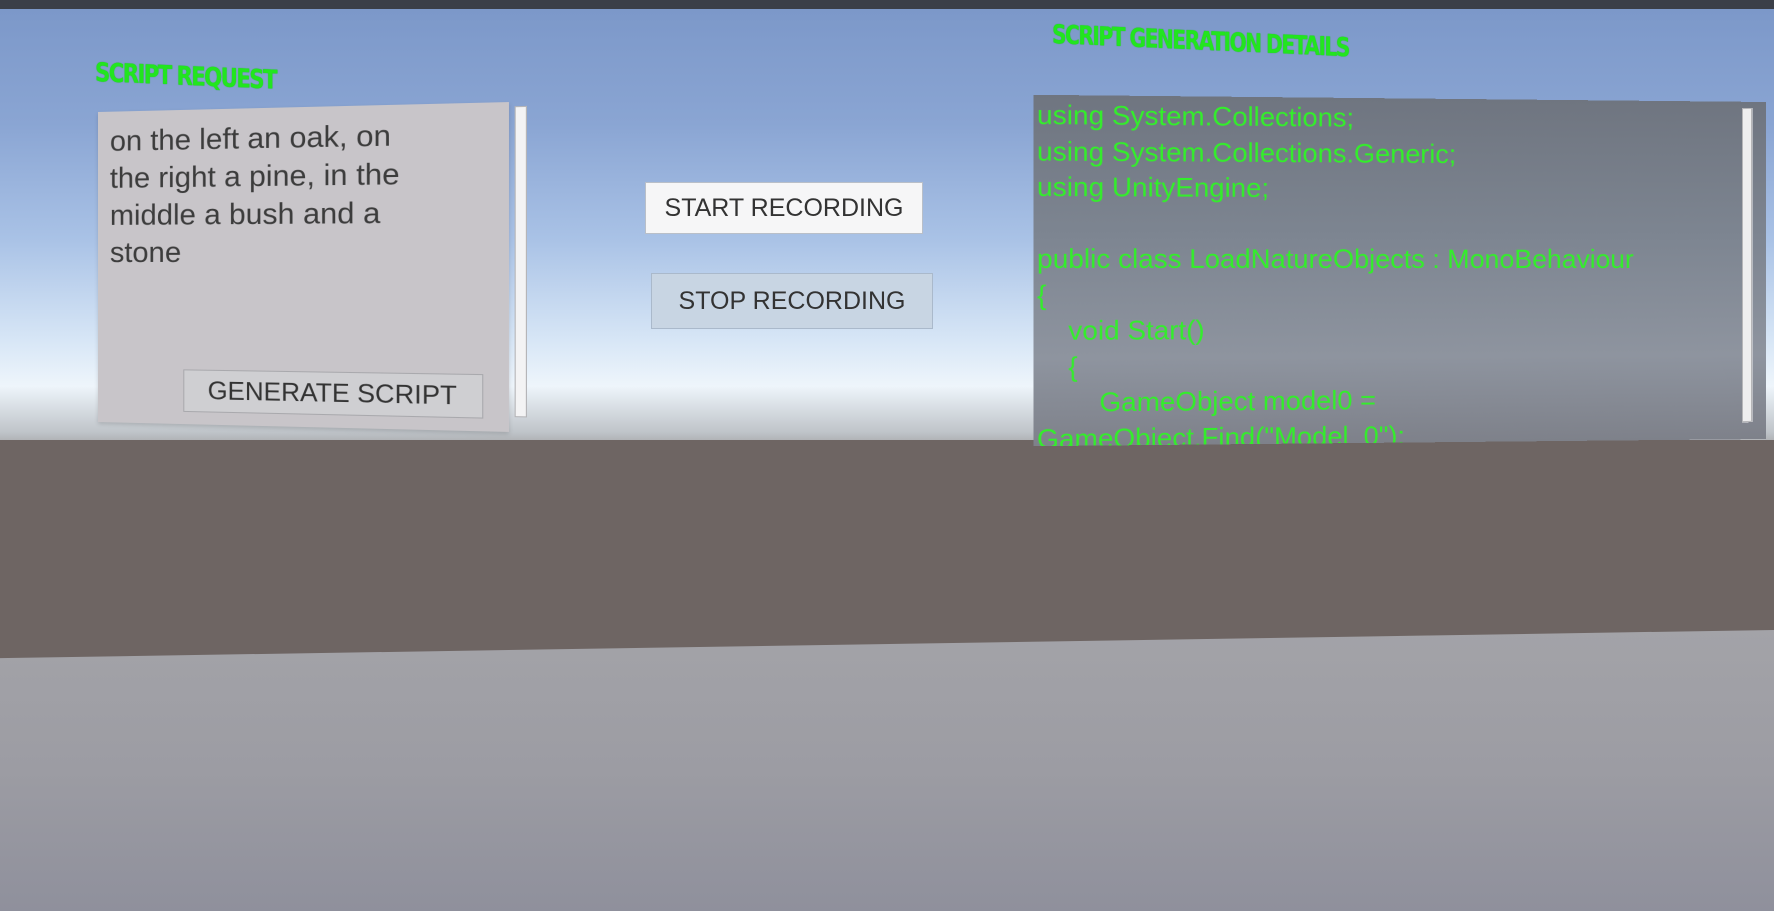 This screenshot has width=1774, height=911. Describe the element at coordinates (520, 261) in the screenshot. I see `request-scrollbar` at that location.